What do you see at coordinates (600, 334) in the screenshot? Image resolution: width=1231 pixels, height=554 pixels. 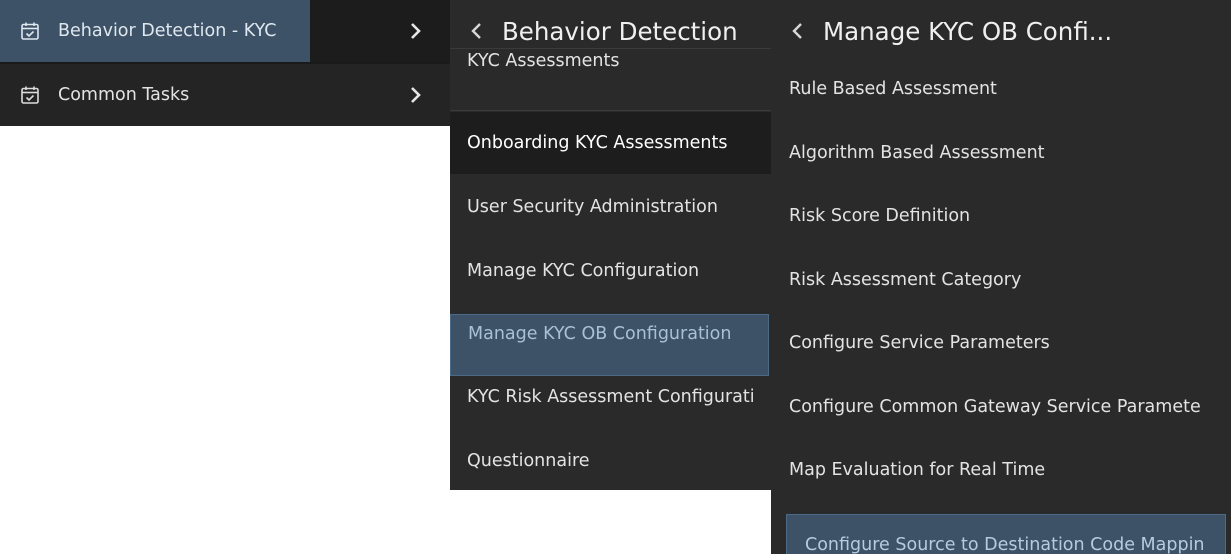 I see `menu-item-label: Manage KYC OB Configuration` at bounding box center [600, 334].